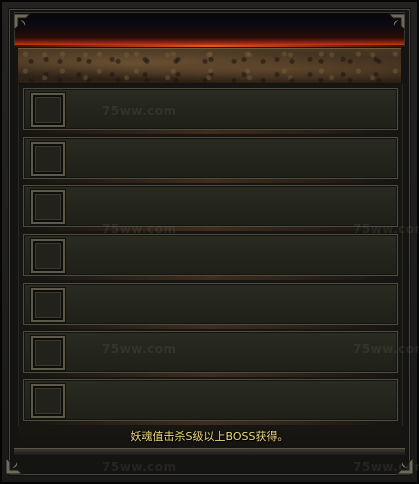  Describe the element at coordinates (209, 29) in the screenshot. I see `title-bar` at that location.